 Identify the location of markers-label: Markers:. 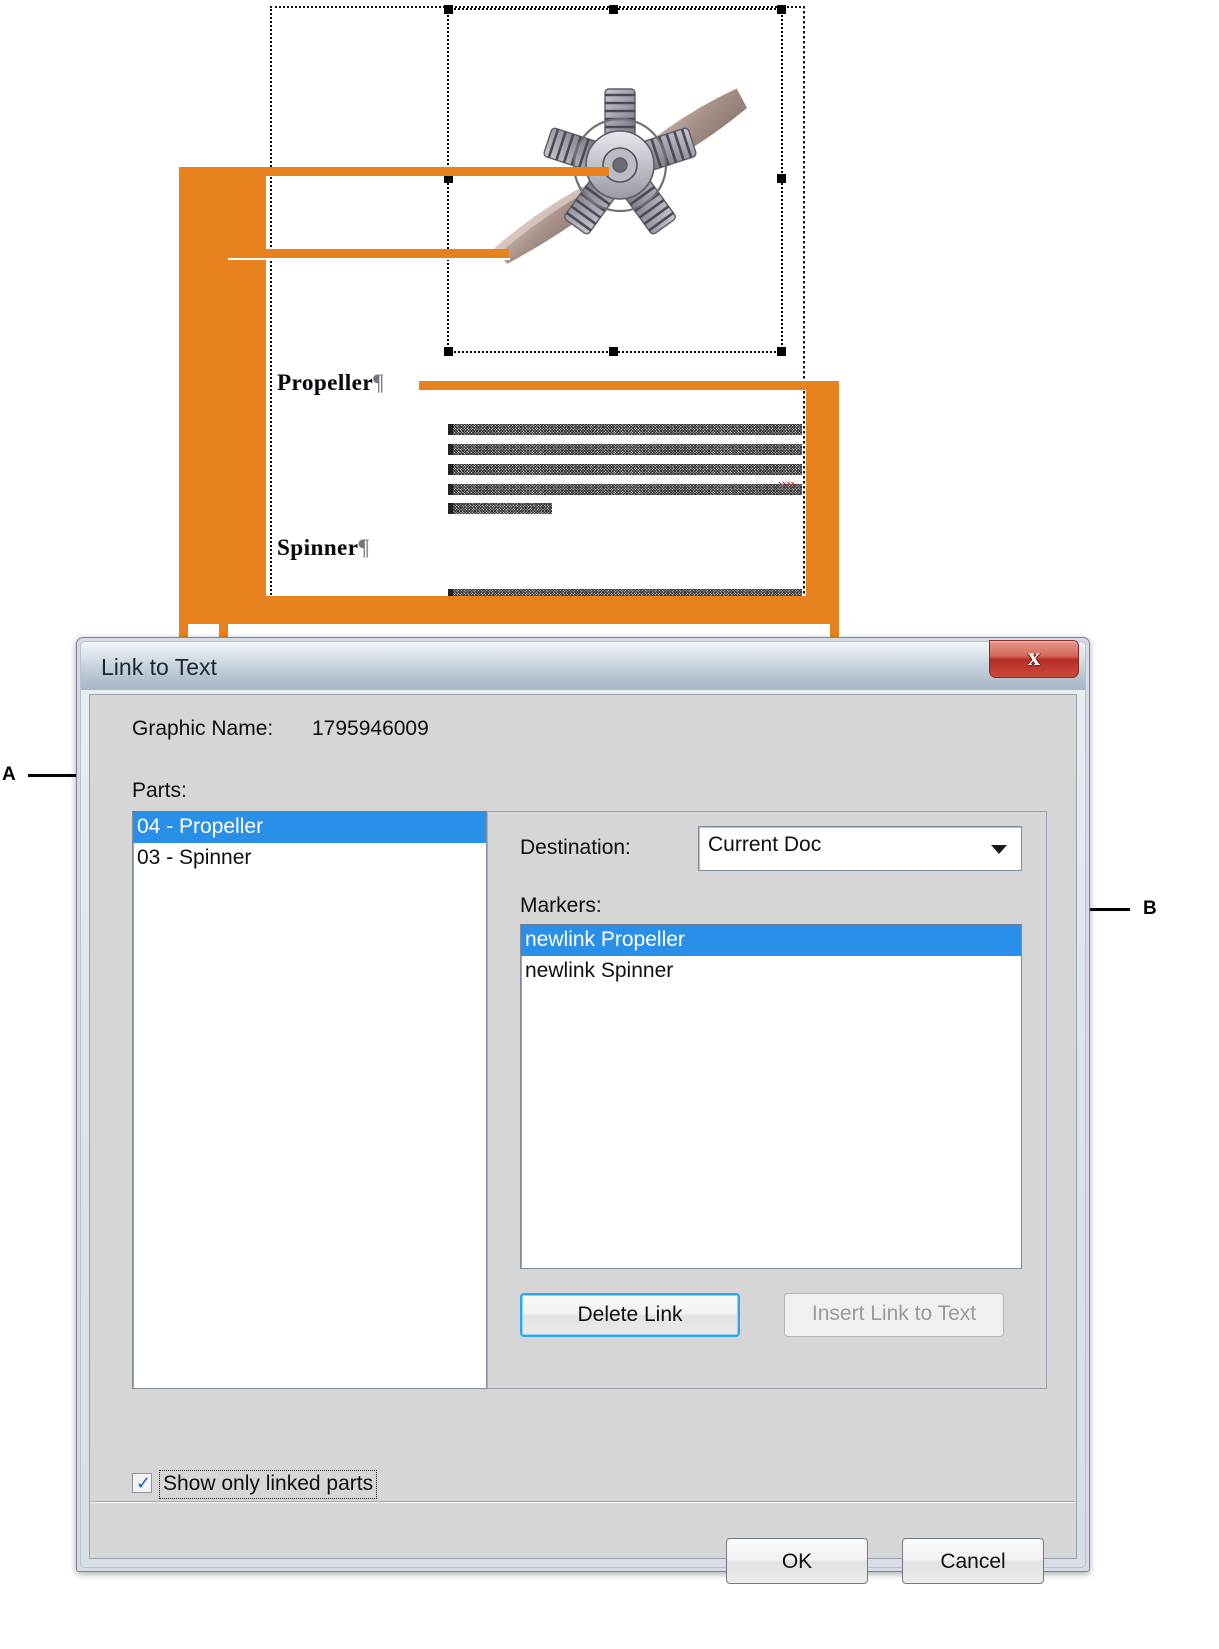
(561, 905).